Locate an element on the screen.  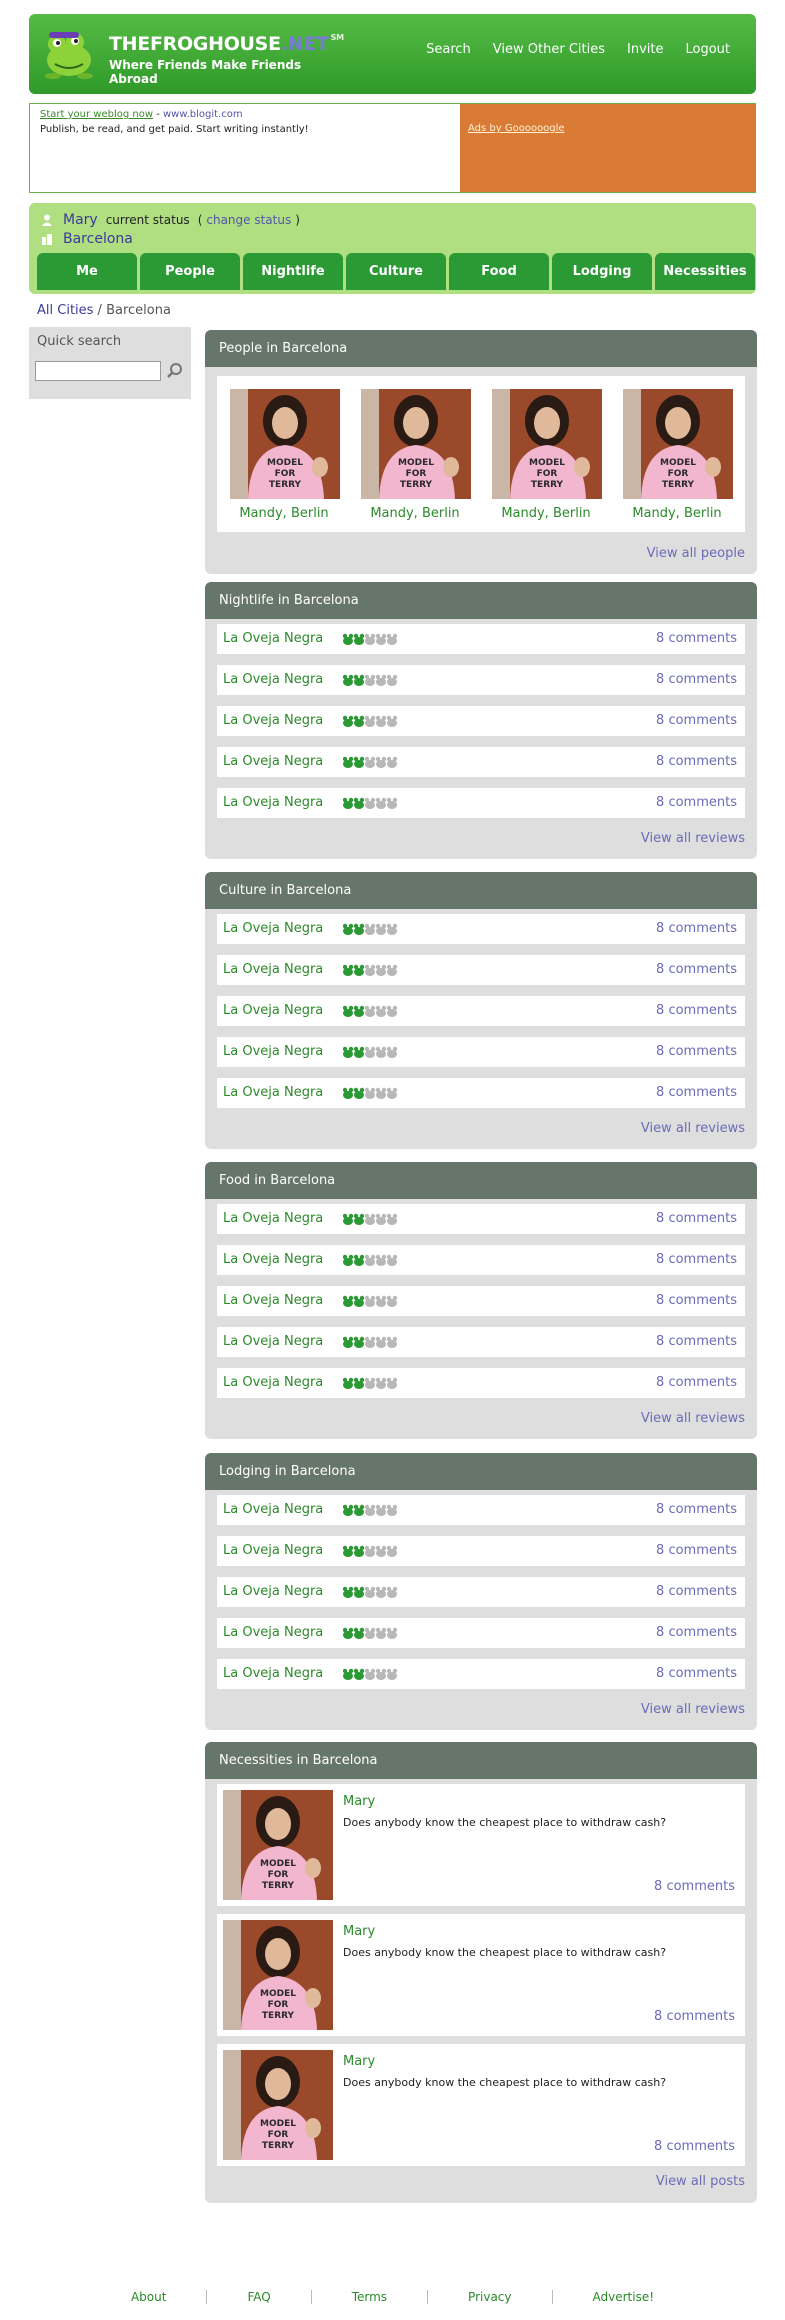
footer-about: About is located at coordinates (149, 2297).